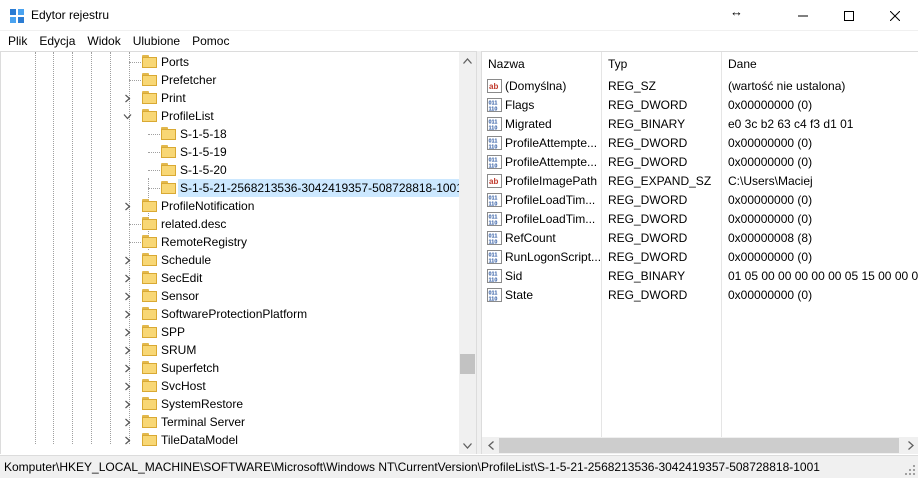  I want to click on tree-item-label: Superfetch, so click(190, 368).